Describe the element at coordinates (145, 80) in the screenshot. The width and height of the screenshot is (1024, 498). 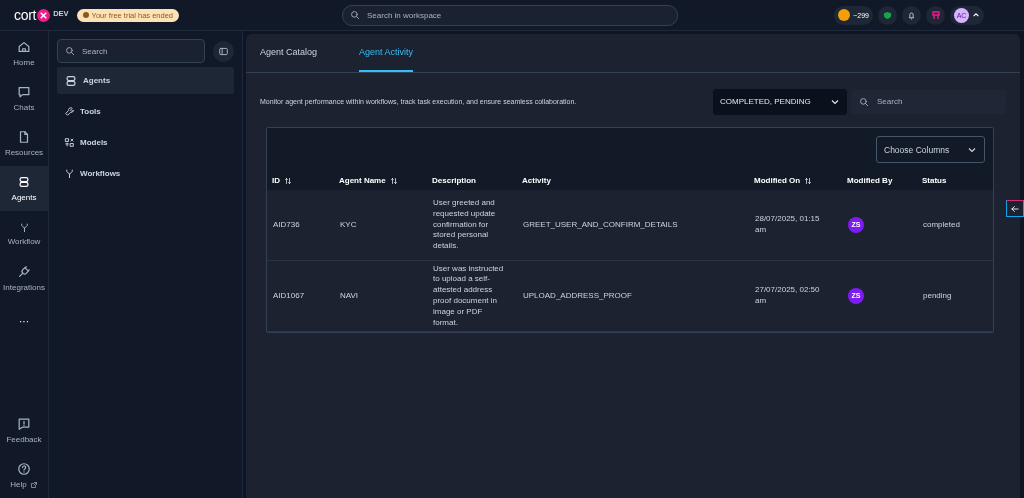
I see `sidebar-item: Agents` at that location.